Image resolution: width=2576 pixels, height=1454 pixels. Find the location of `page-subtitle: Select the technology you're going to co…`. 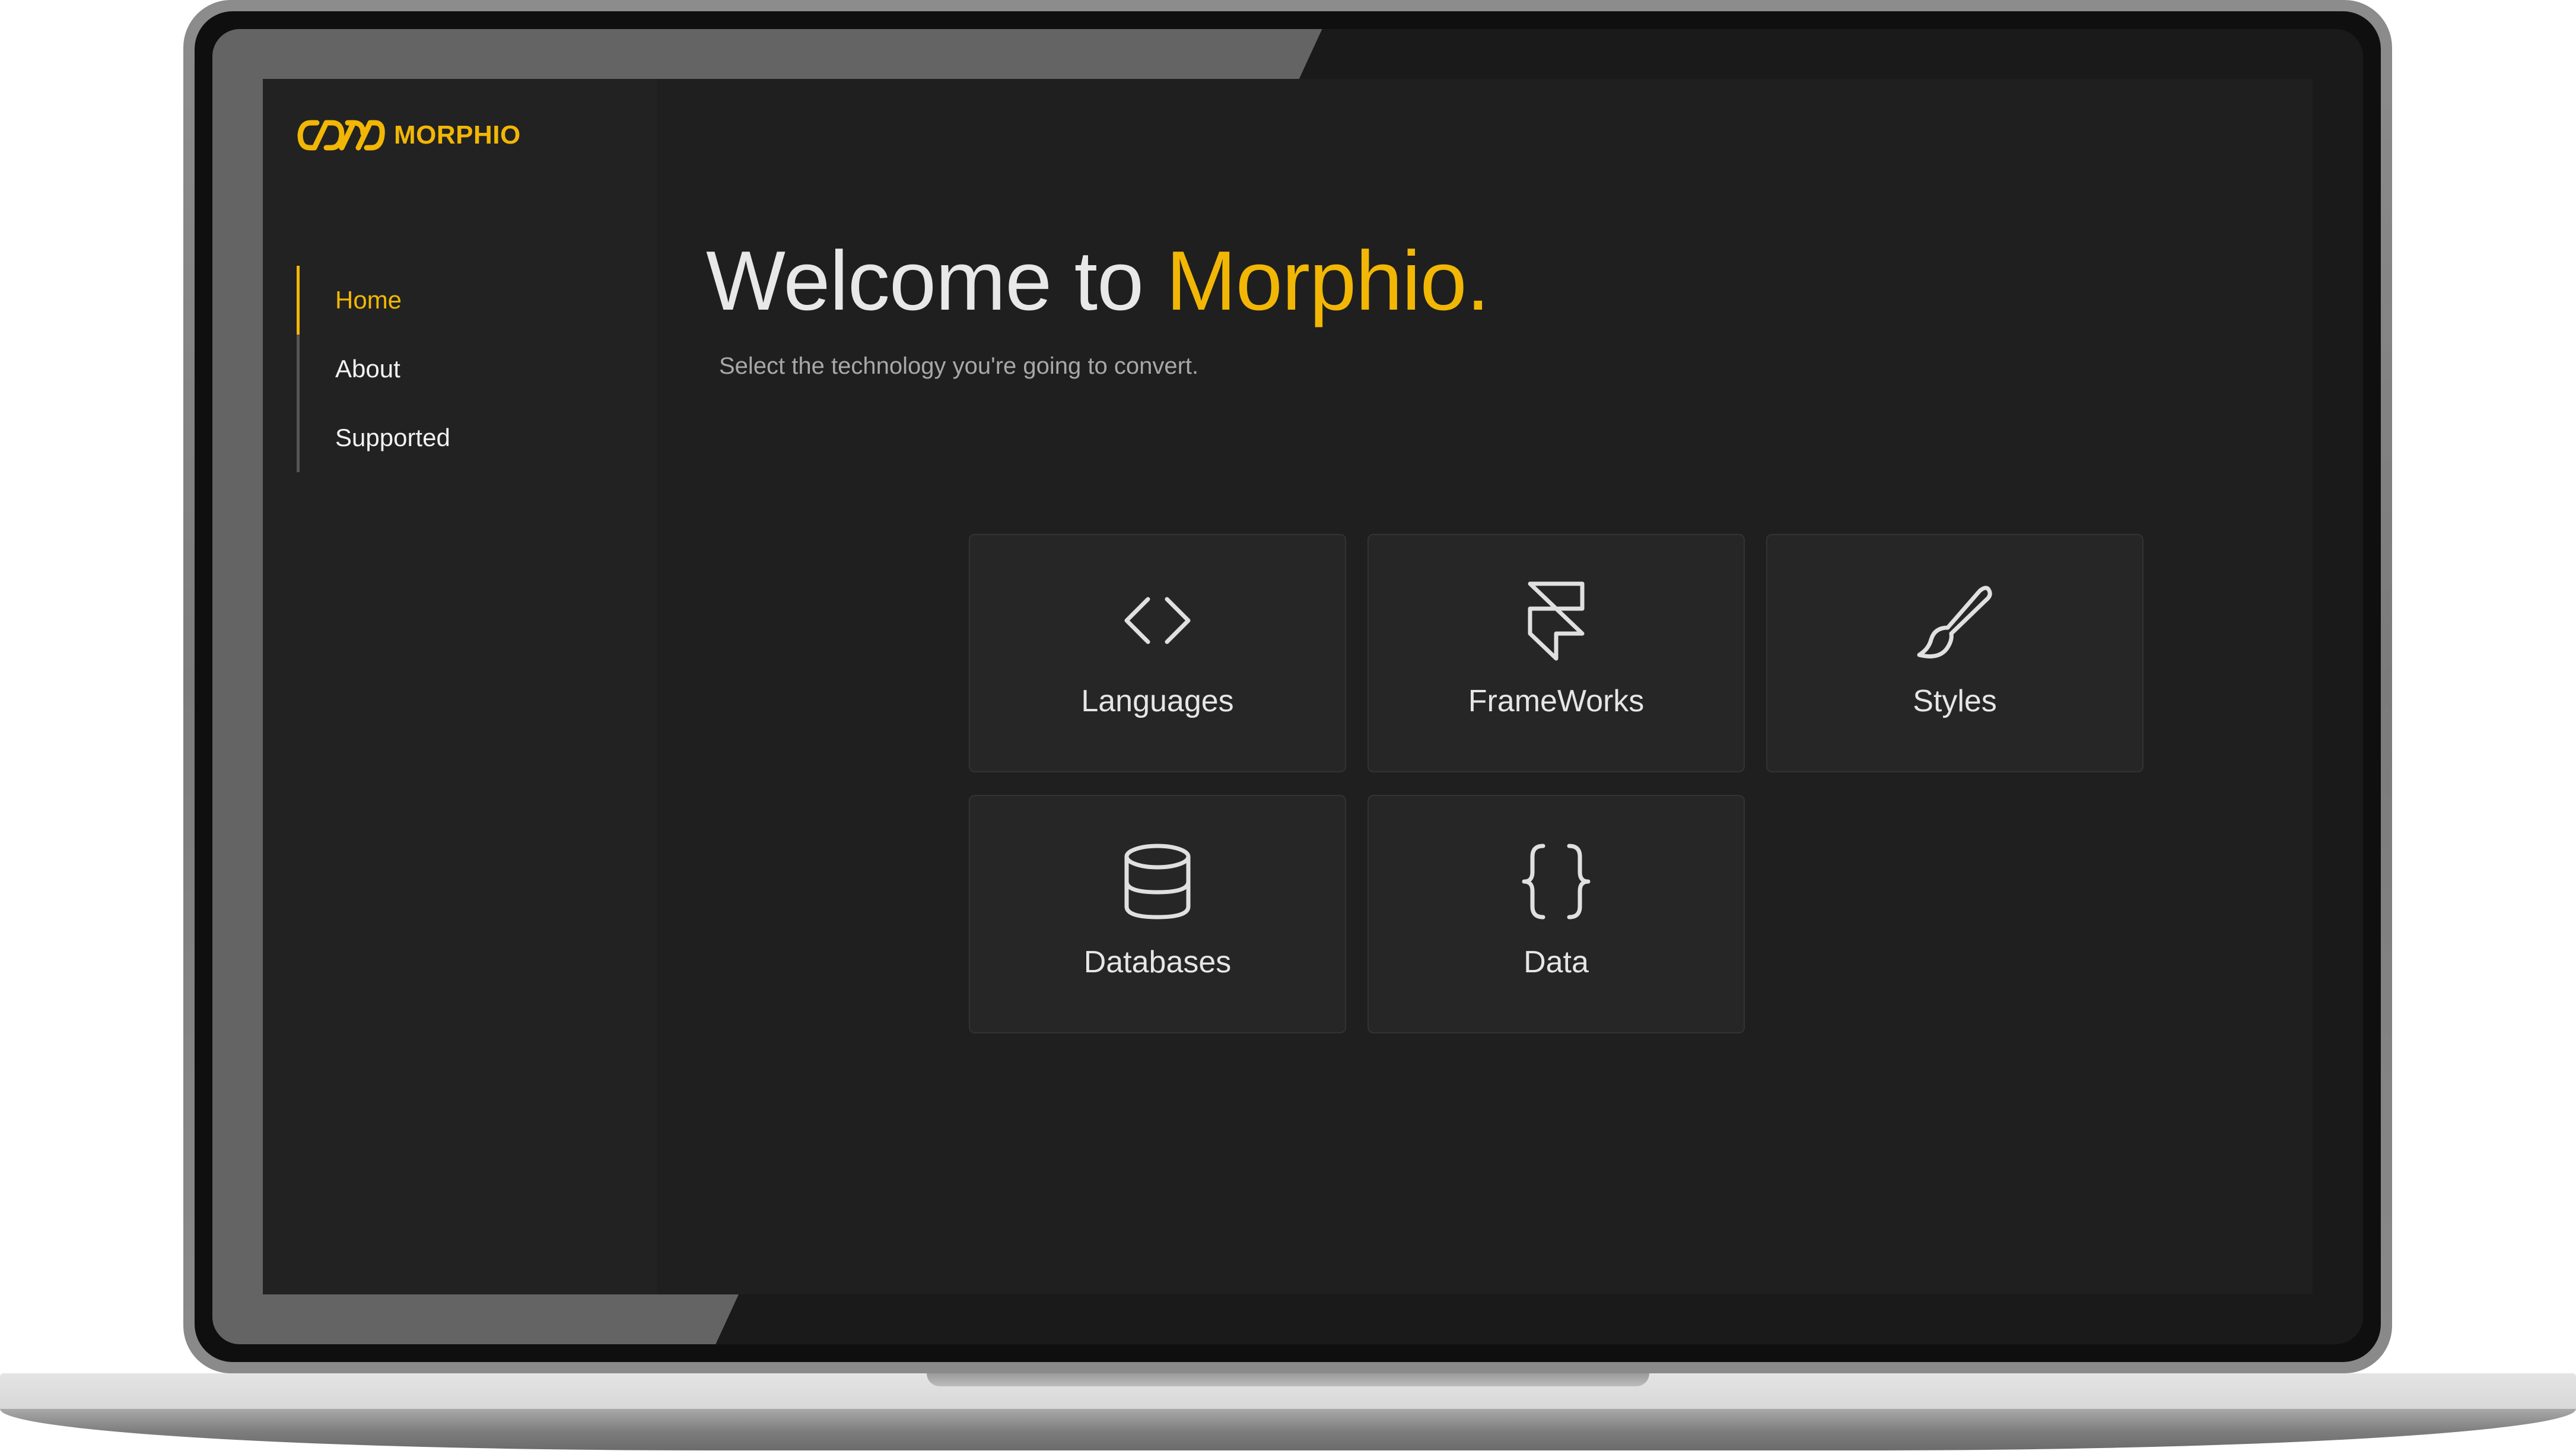

page-subtitle: Select the technology you're going to co… is located at coordinates (959, 366).